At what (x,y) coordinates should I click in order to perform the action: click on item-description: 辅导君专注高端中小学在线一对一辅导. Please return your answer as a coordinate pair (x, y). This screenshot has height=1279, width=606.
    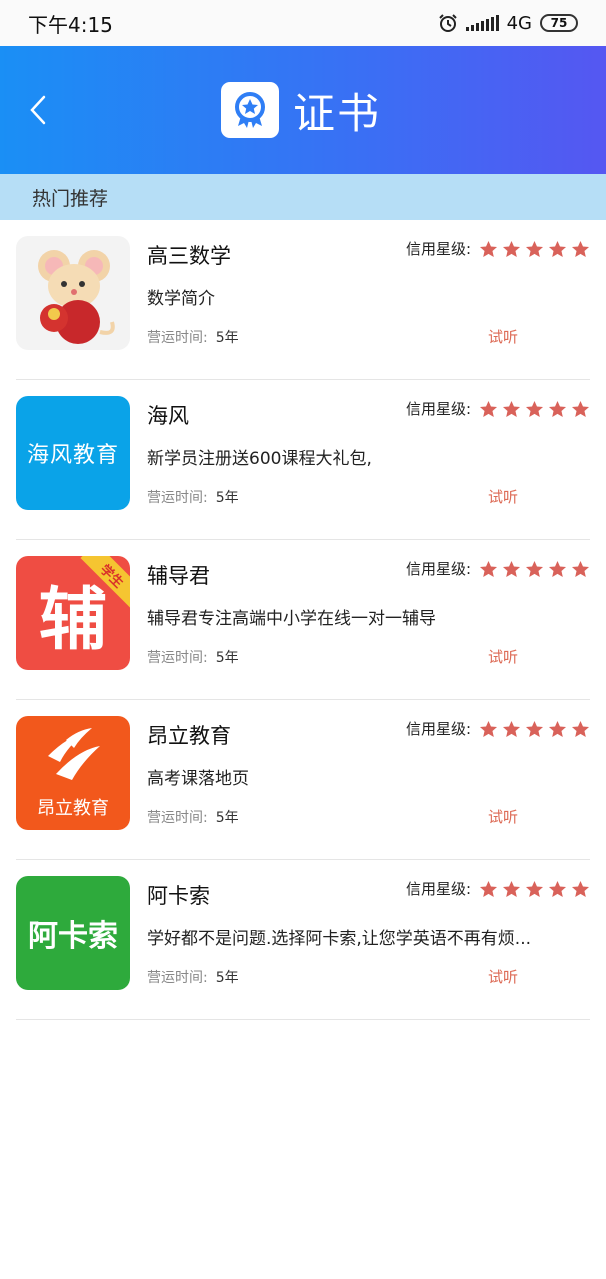
    Looking at the image, I should click on (291, 619).